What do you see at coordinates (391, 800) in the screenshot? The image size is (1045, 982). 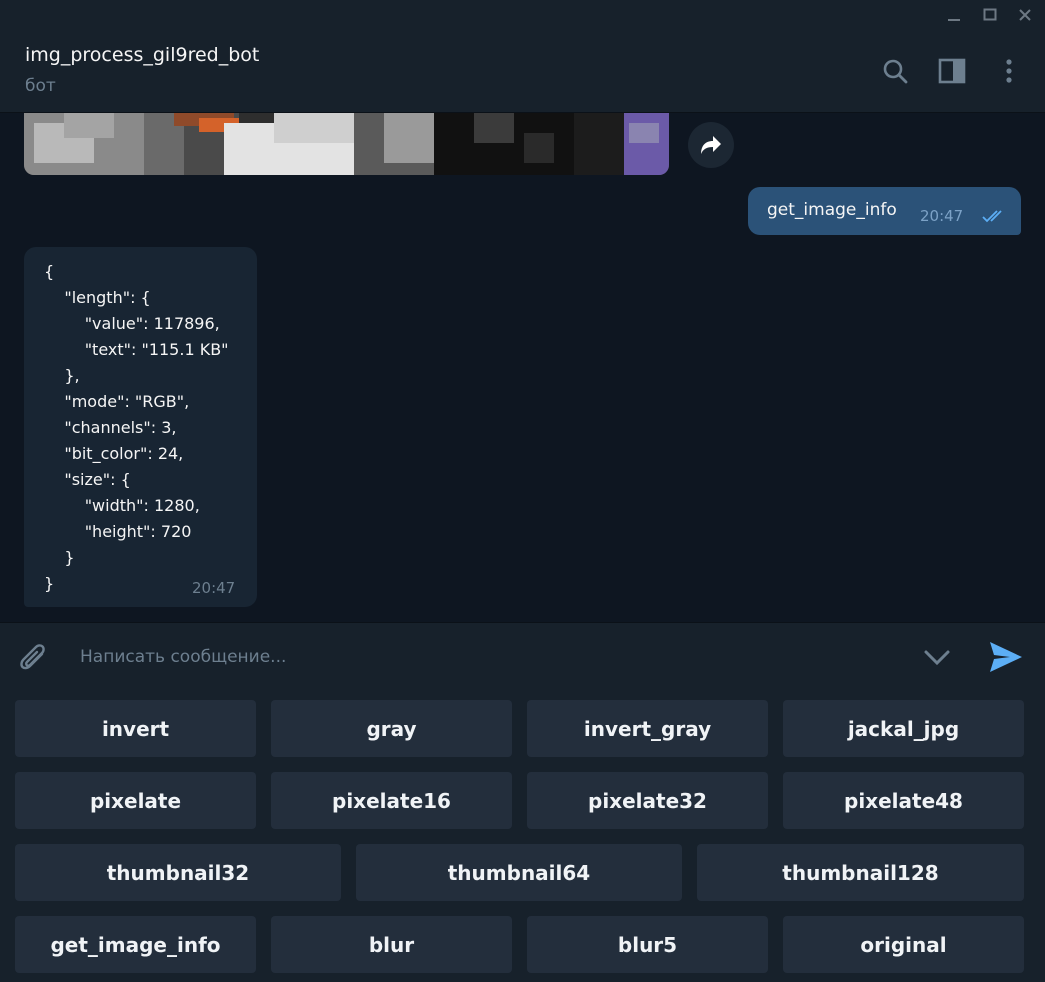 I see `kb-button-pixelate16: pixelate16` at bounding box center [391, 800].